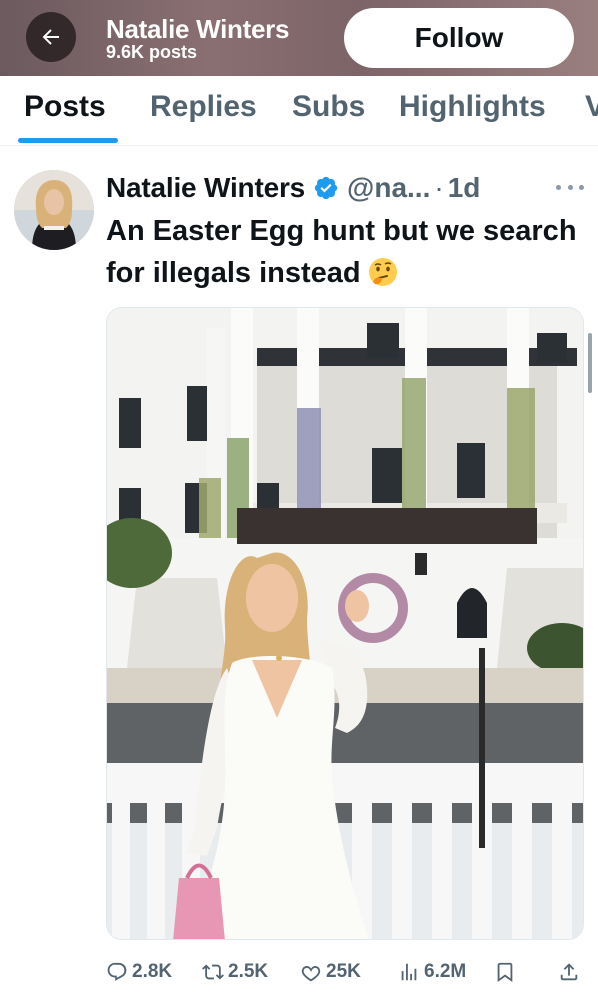 The height and width of the screenshot is (1000, 598). What do you see at coordinates (65, 107) in the screenshot?
I see `tab-posts: Posts` at bounding box center [65, 107].